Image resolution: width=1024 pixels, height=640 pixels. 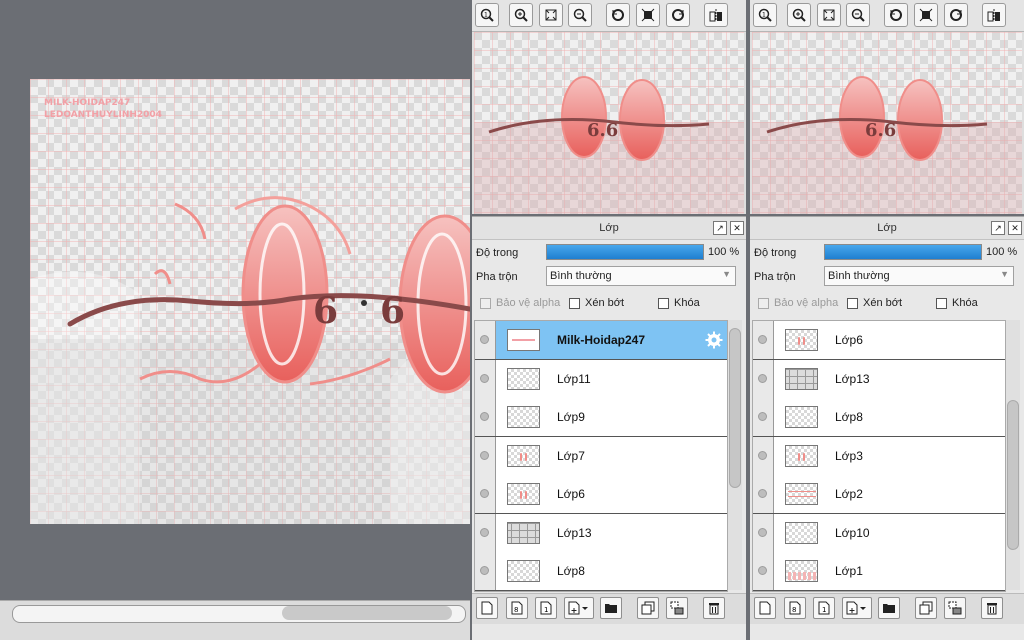 I want to click on layer-row: Lớp9, so click(x=601, y=417).